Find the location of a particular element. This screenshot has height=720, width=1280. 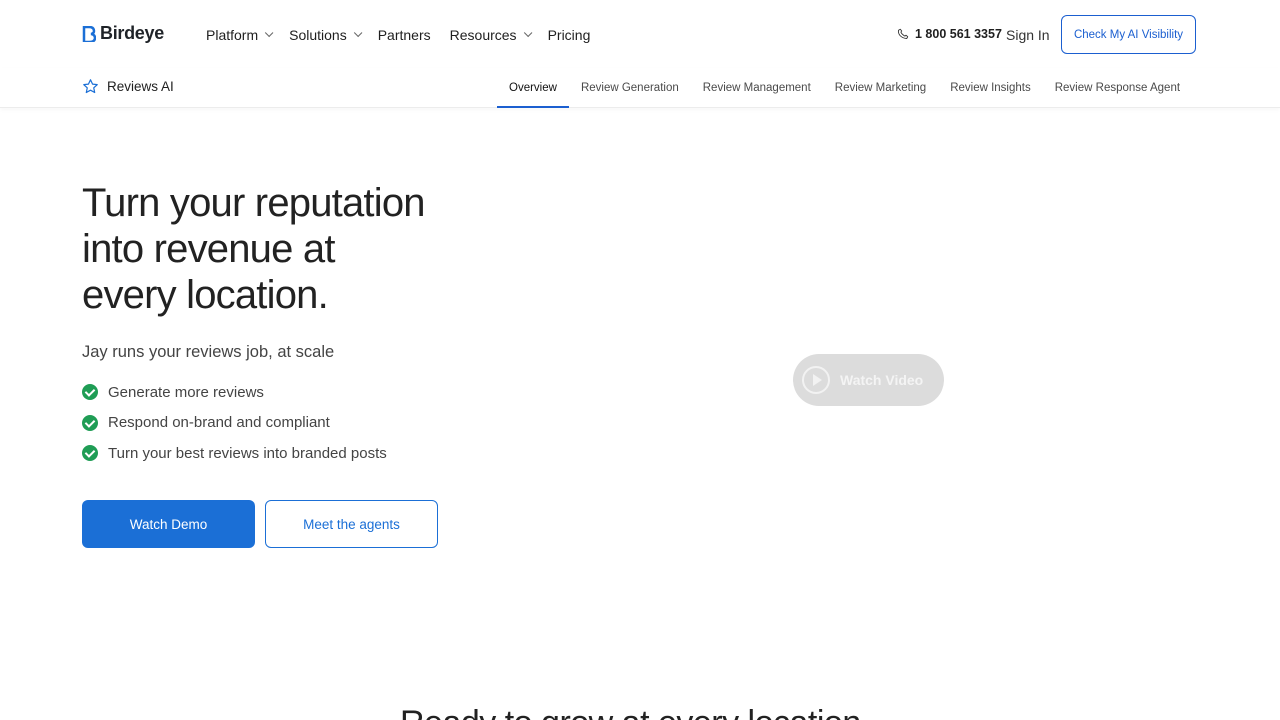

watch-video-button: Watch Video is located at coordinates (868, 380).